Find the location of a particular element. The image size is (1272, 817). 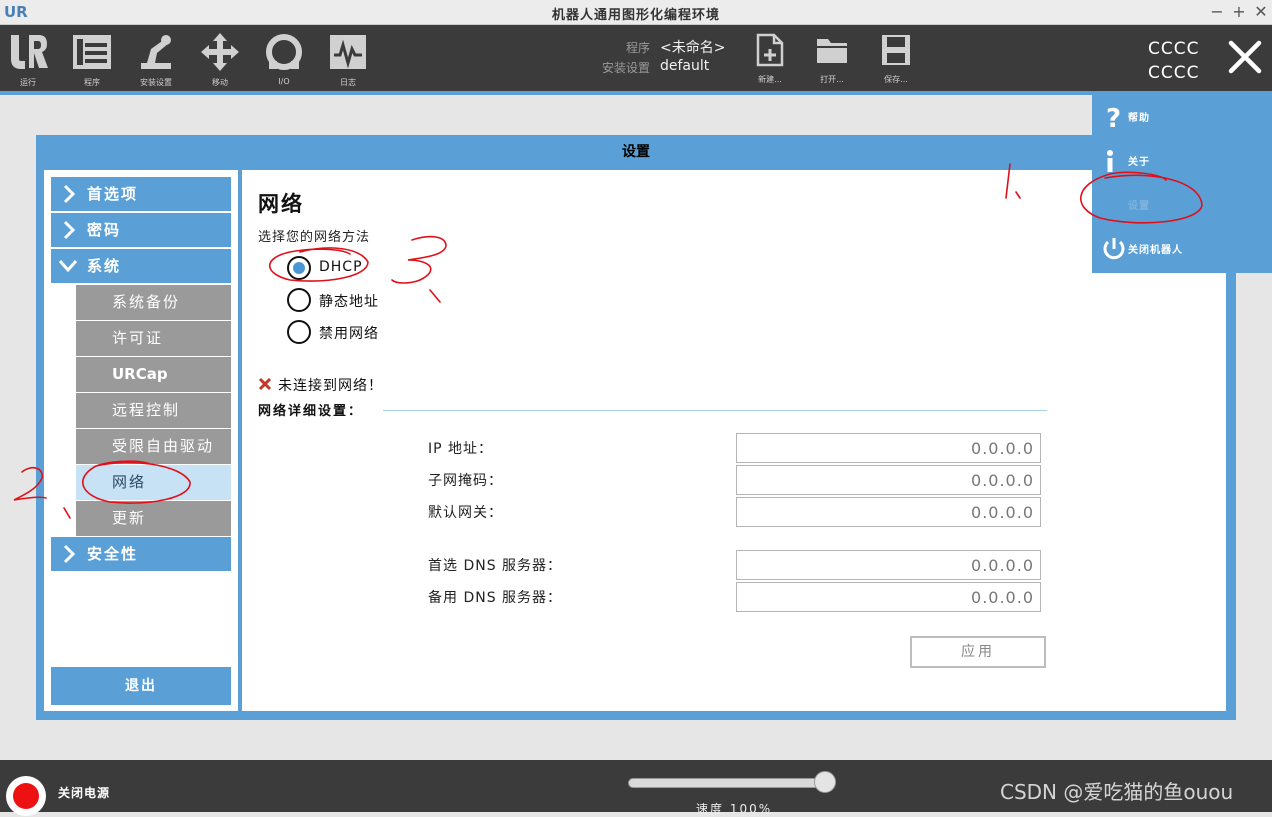

menu-item-shutdown-robot: 关闭机器人 is located at coordinates (1182, 249).